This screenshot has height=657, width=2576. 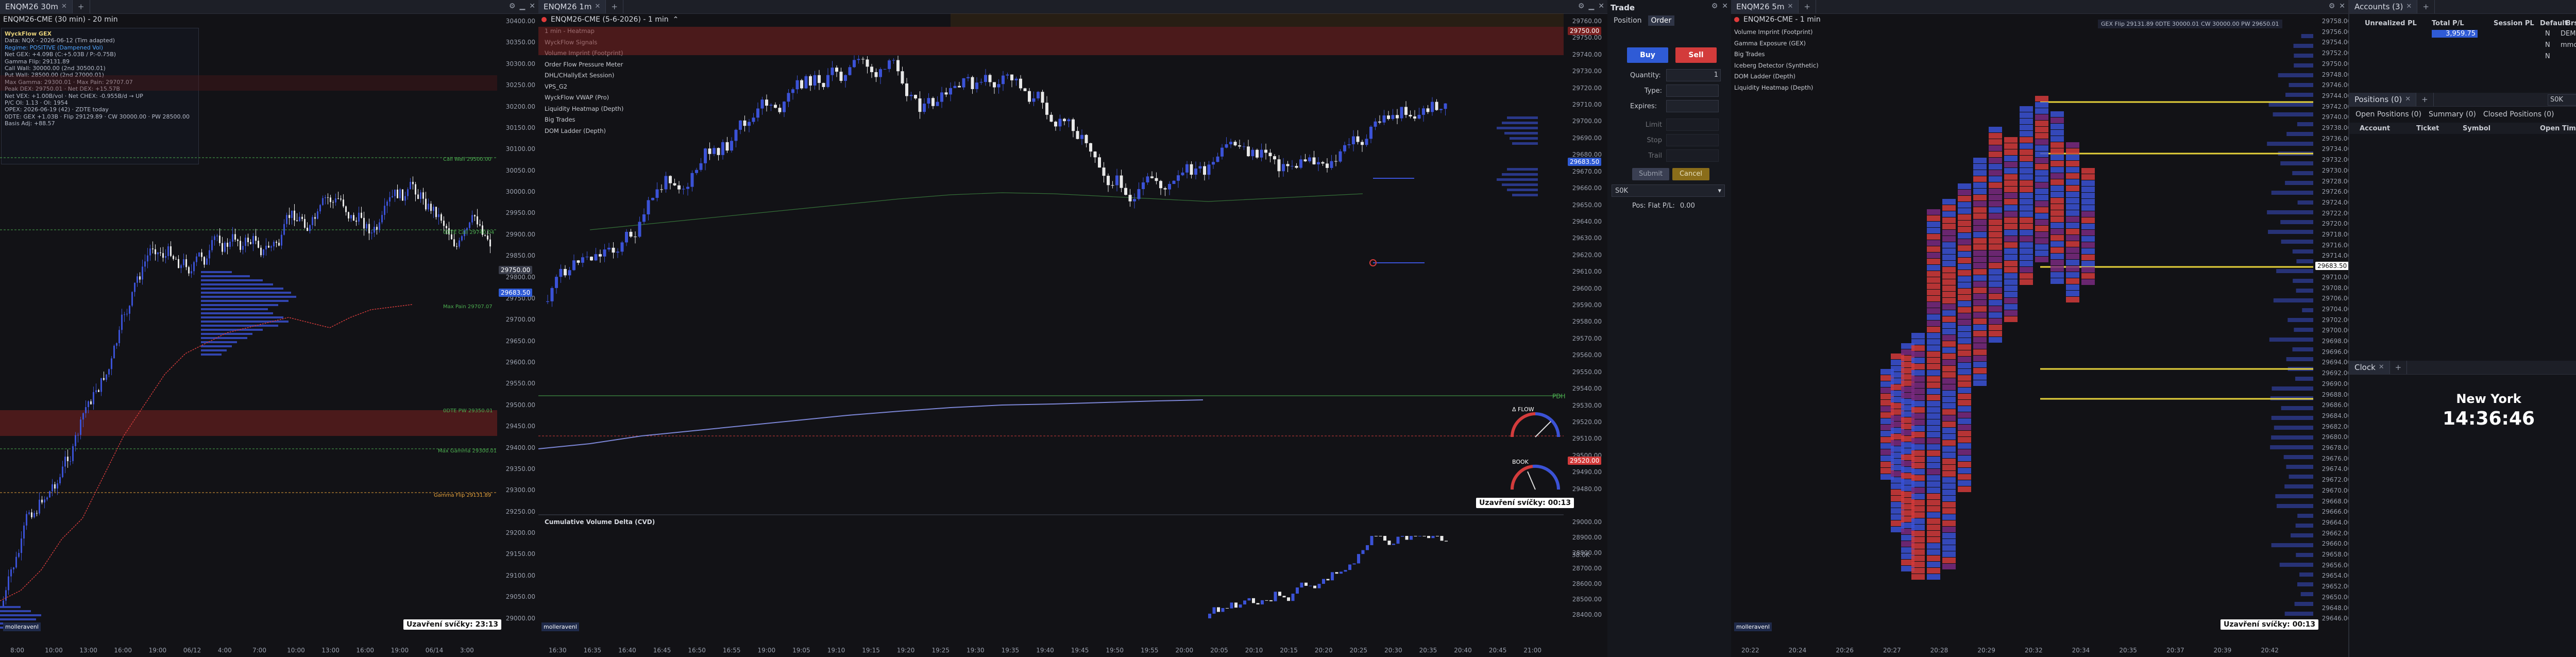 I want to click on price-axis-label: 29800.00, so click(x=520, y=277).